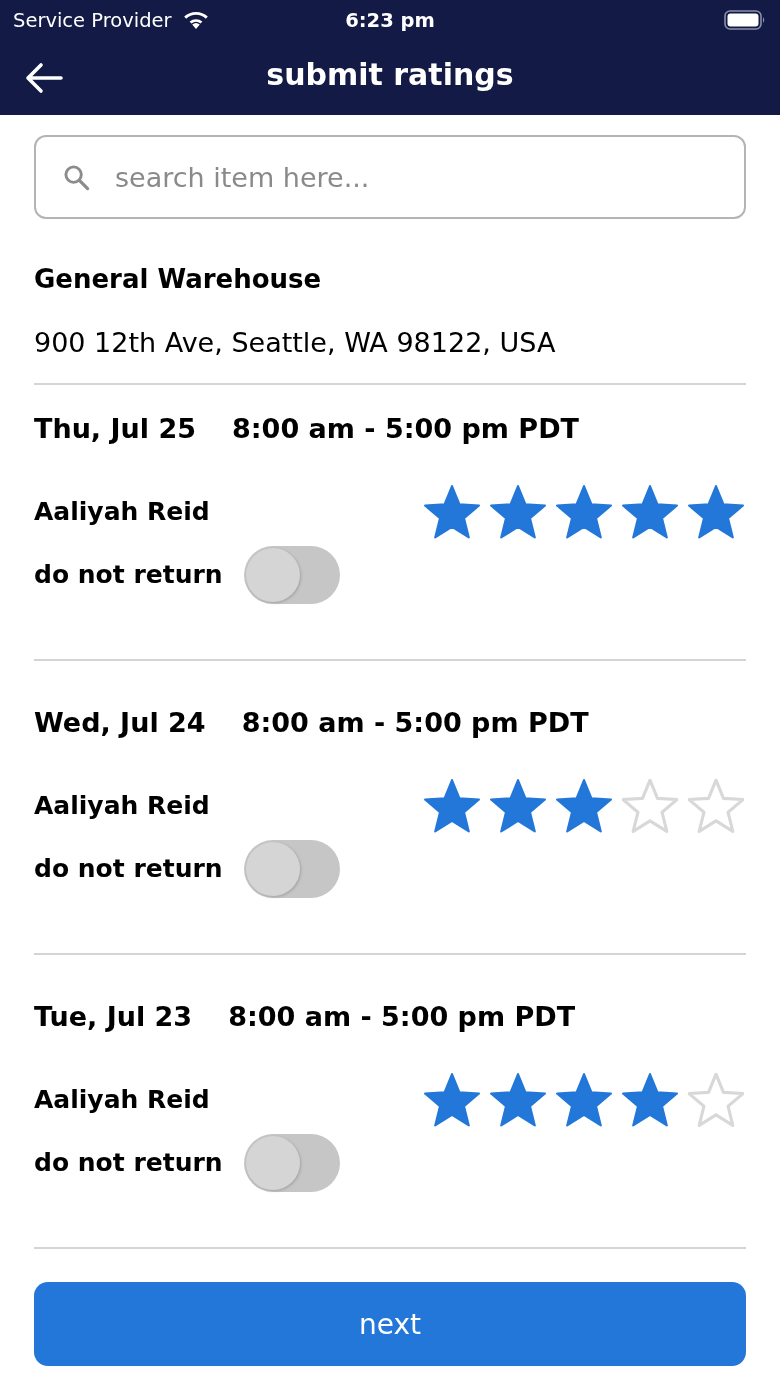  Describe the element at coordinates (390, 20) in the screenshot. I see `clock-time: 6:23 pm` at that location.